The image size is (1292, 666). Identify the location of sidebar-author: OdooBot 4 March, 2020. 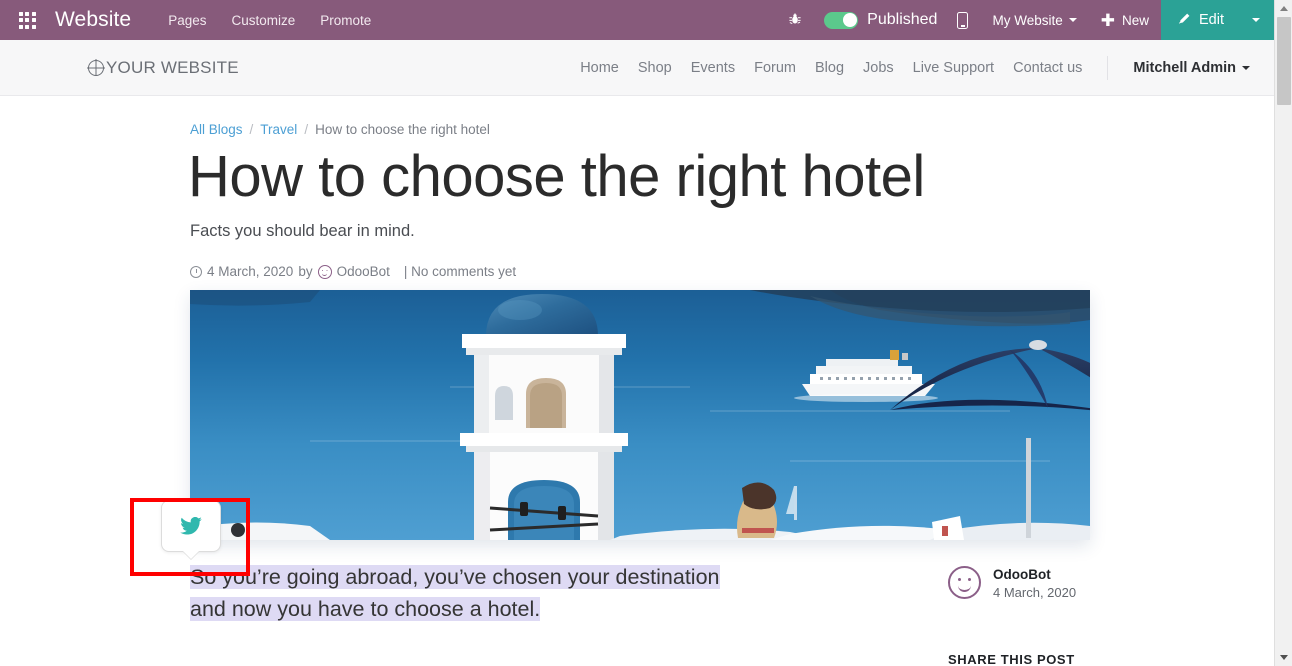
(1012, 584).